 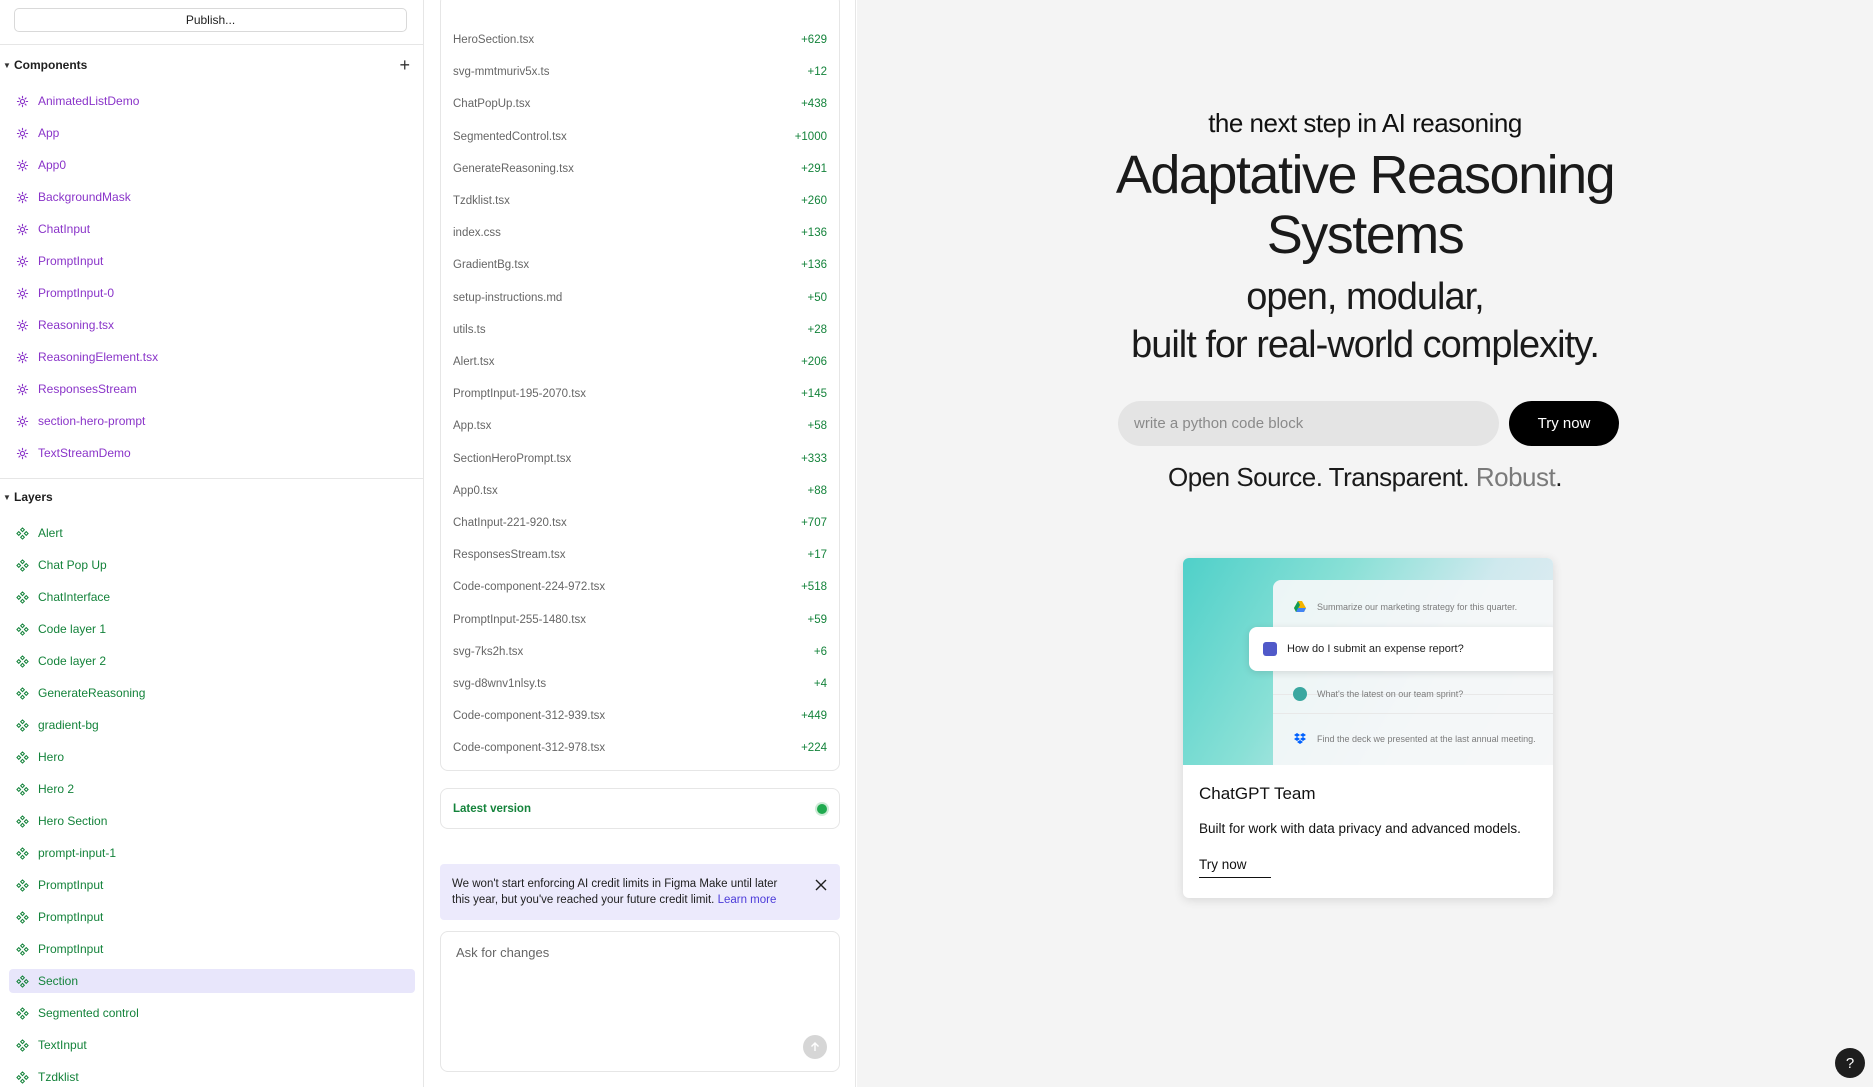 I want to click on component-item: App, so click(x=211, y=133).